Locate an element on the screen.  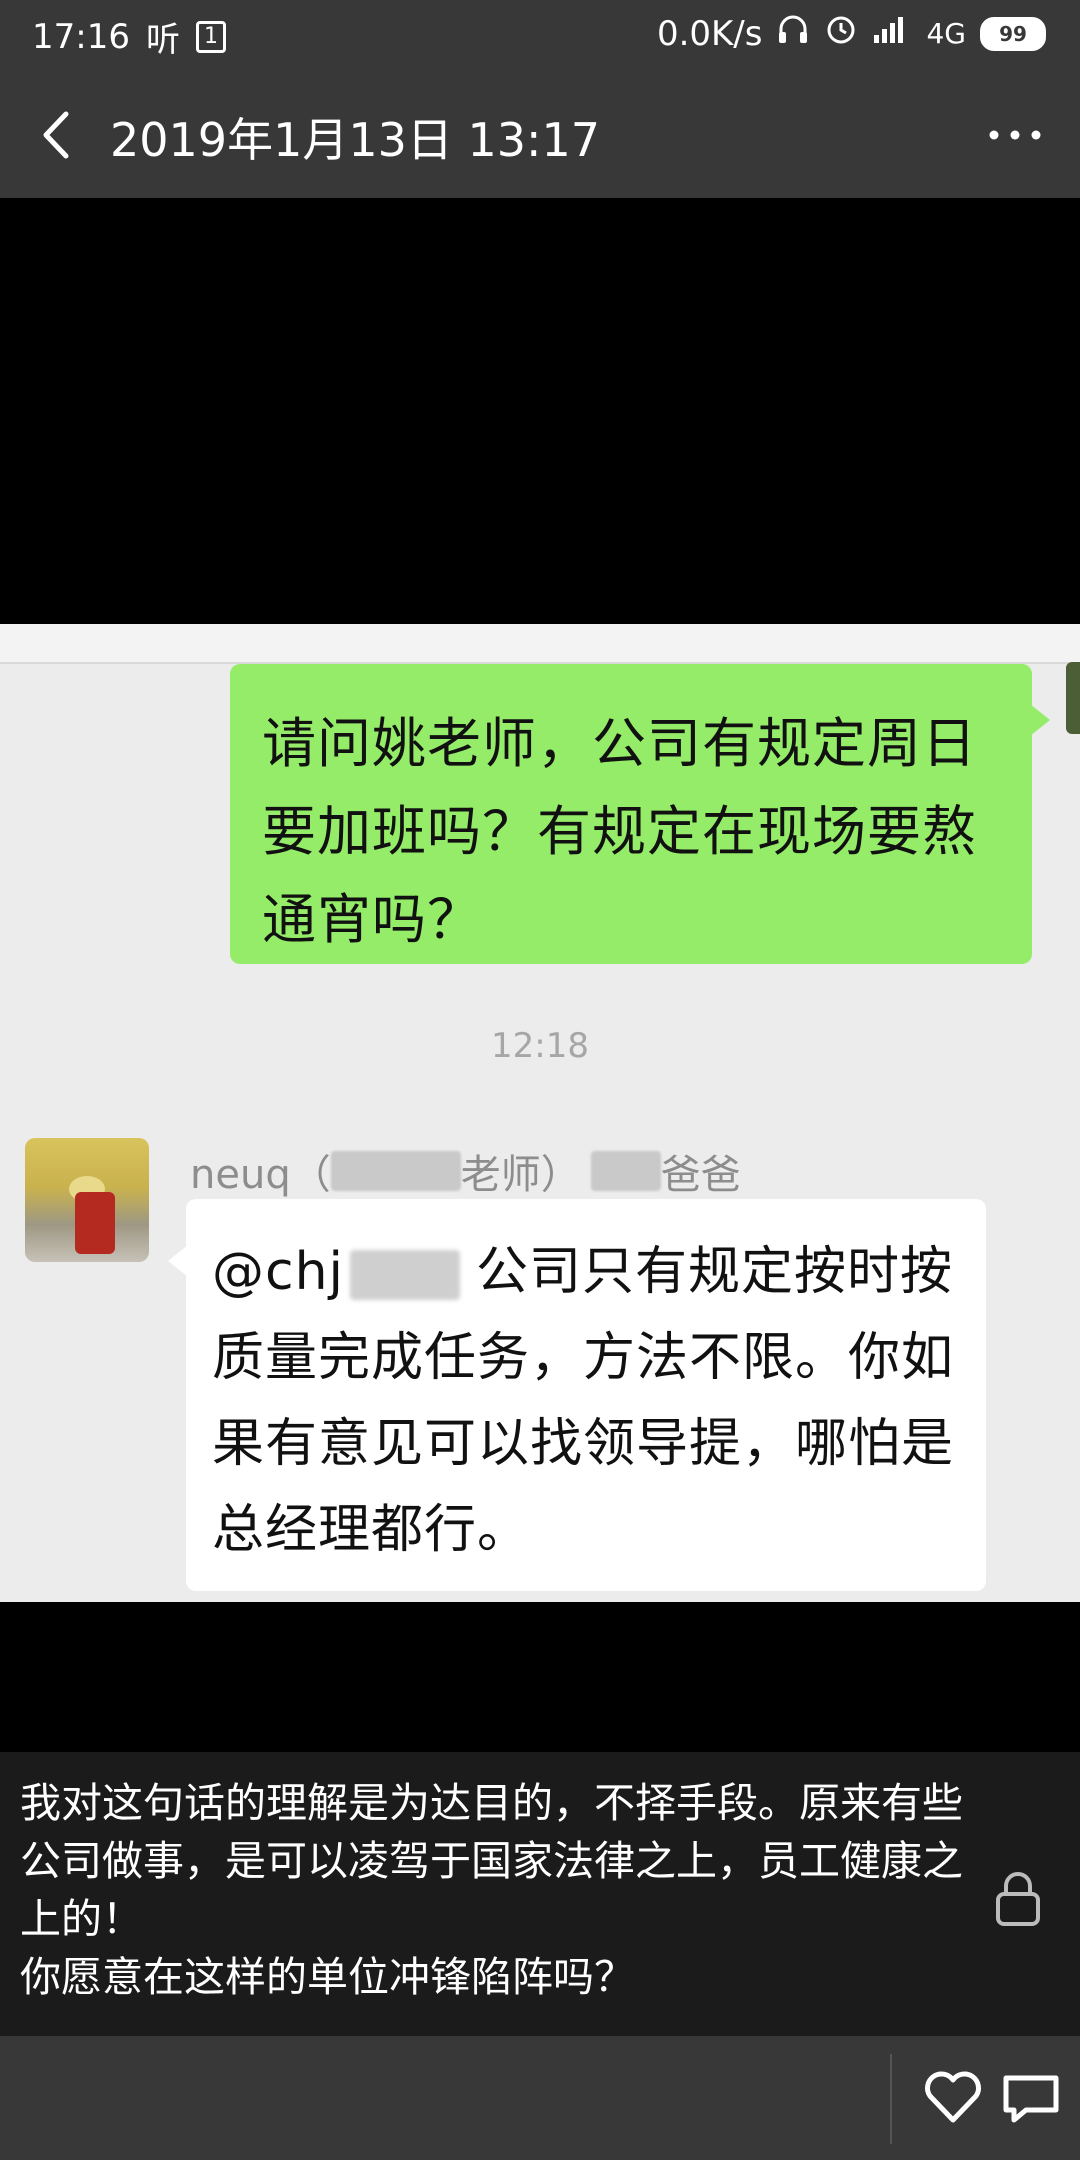
divider is located at coordinates (891, 2099).